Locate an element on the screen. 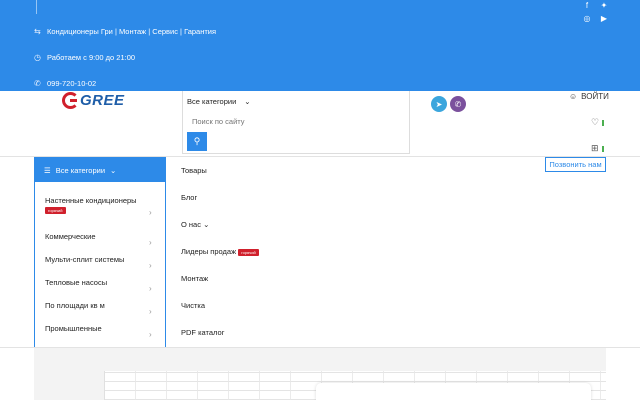 The width and height of the screenshot is (640, 400). category-item-label: Тепловые насосы is located at coordinates (76, 282).